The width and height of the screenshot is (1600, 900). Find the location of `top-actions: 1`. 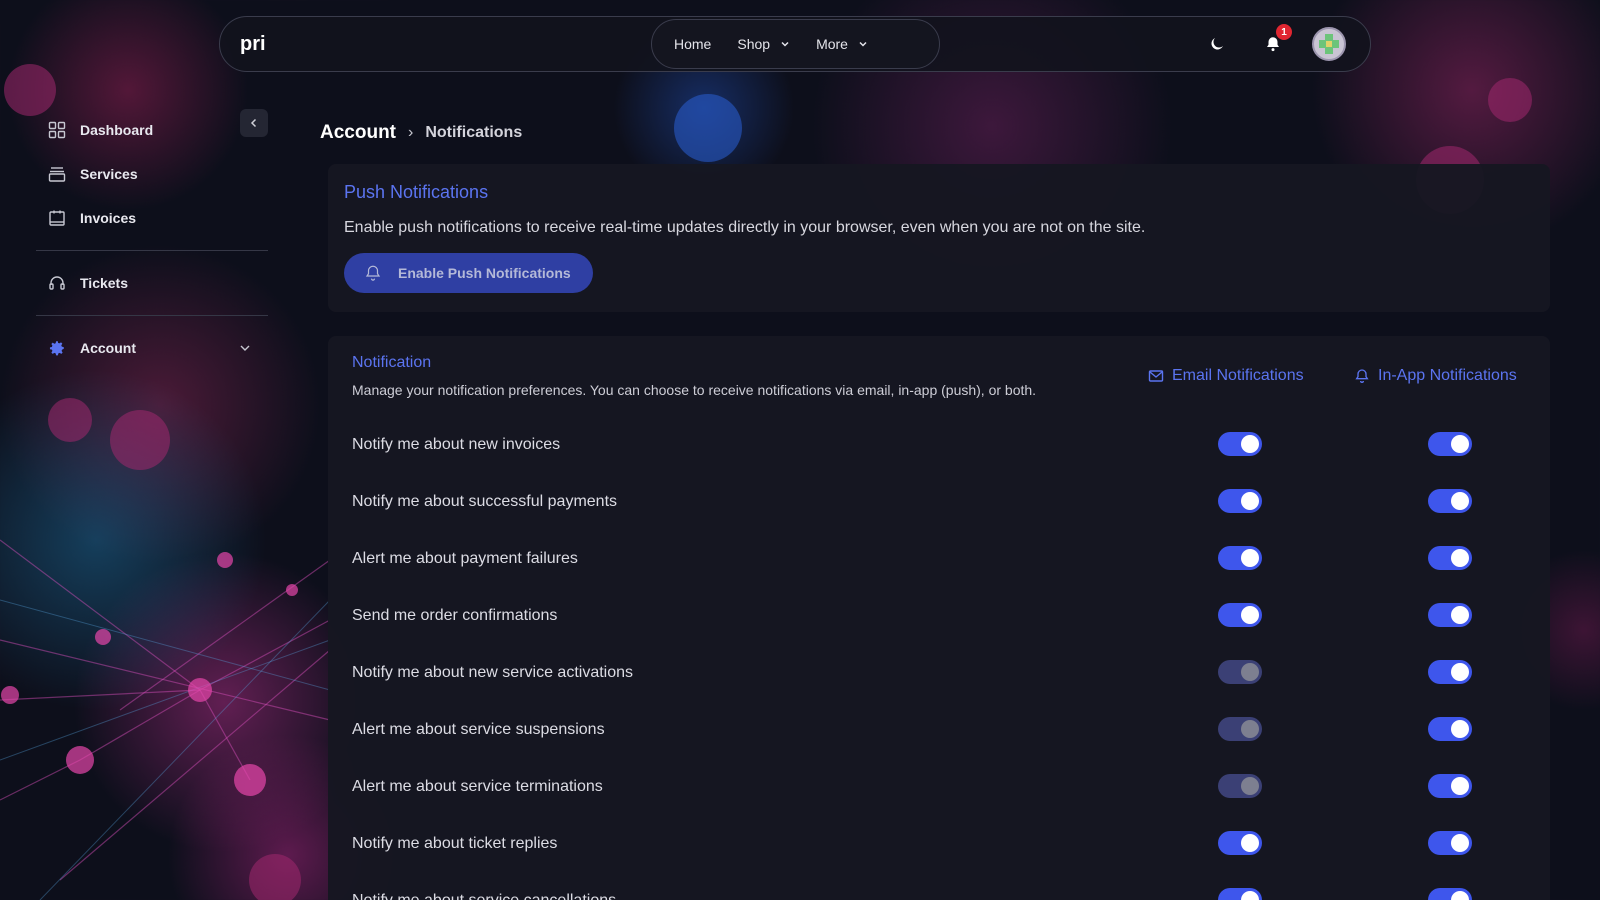

top-actions: 1 is located at coordinates (1262, 42).